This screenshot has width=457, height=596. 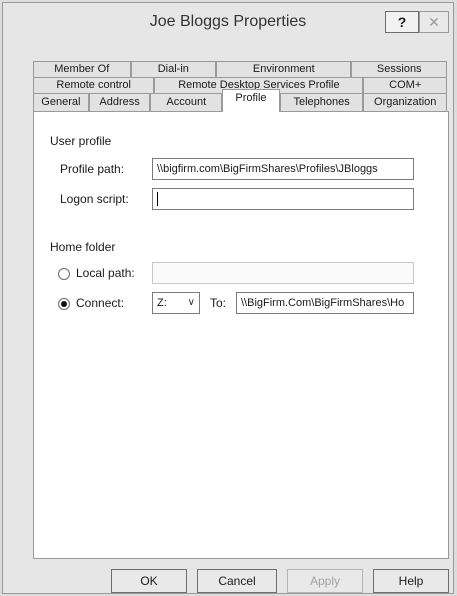 What do you see at coordinates (64, 304) in the screenshot?
I see `connect-radio` at bounding box center [64, 304].